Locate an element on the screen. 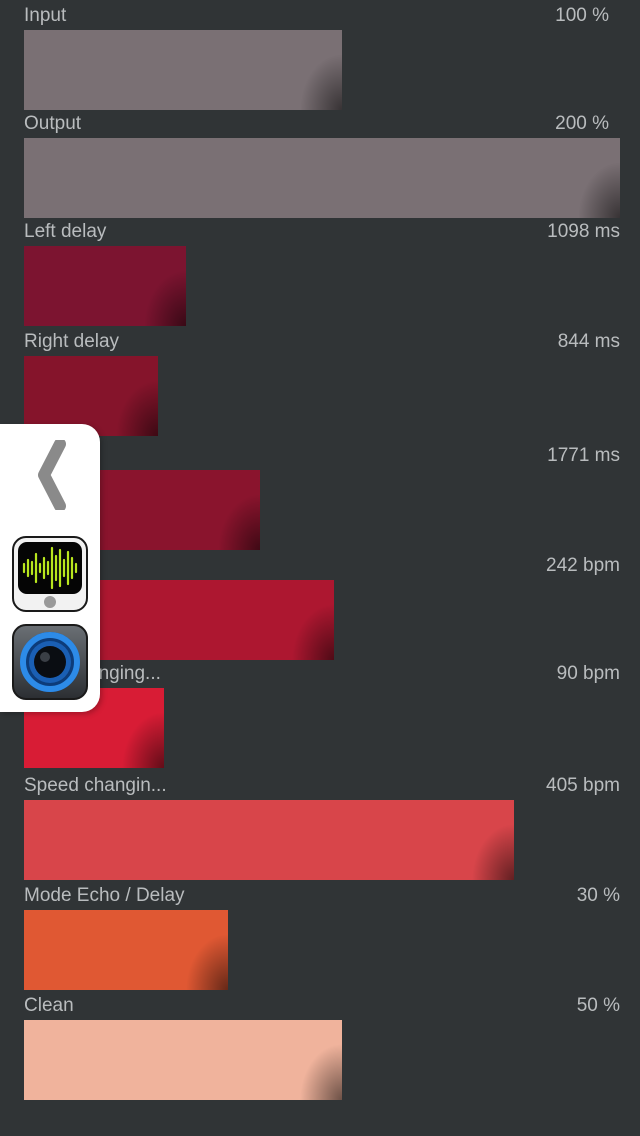 Image resolution: width=640 pixels, height=1136 pixels. row-mode-echo-delay: Mode Echo / Delay 30 % is located at coordinates (320, 935).